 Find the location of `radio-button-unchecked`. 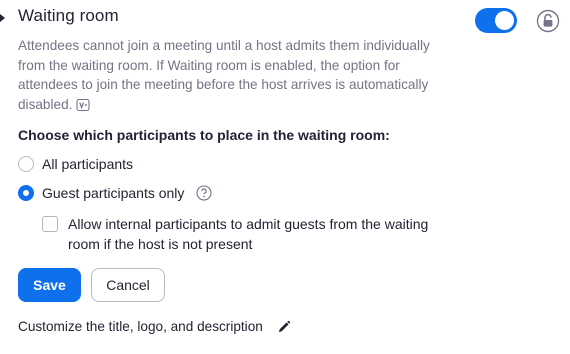

radio-button-unchecked is located at coordinates (26, 164).